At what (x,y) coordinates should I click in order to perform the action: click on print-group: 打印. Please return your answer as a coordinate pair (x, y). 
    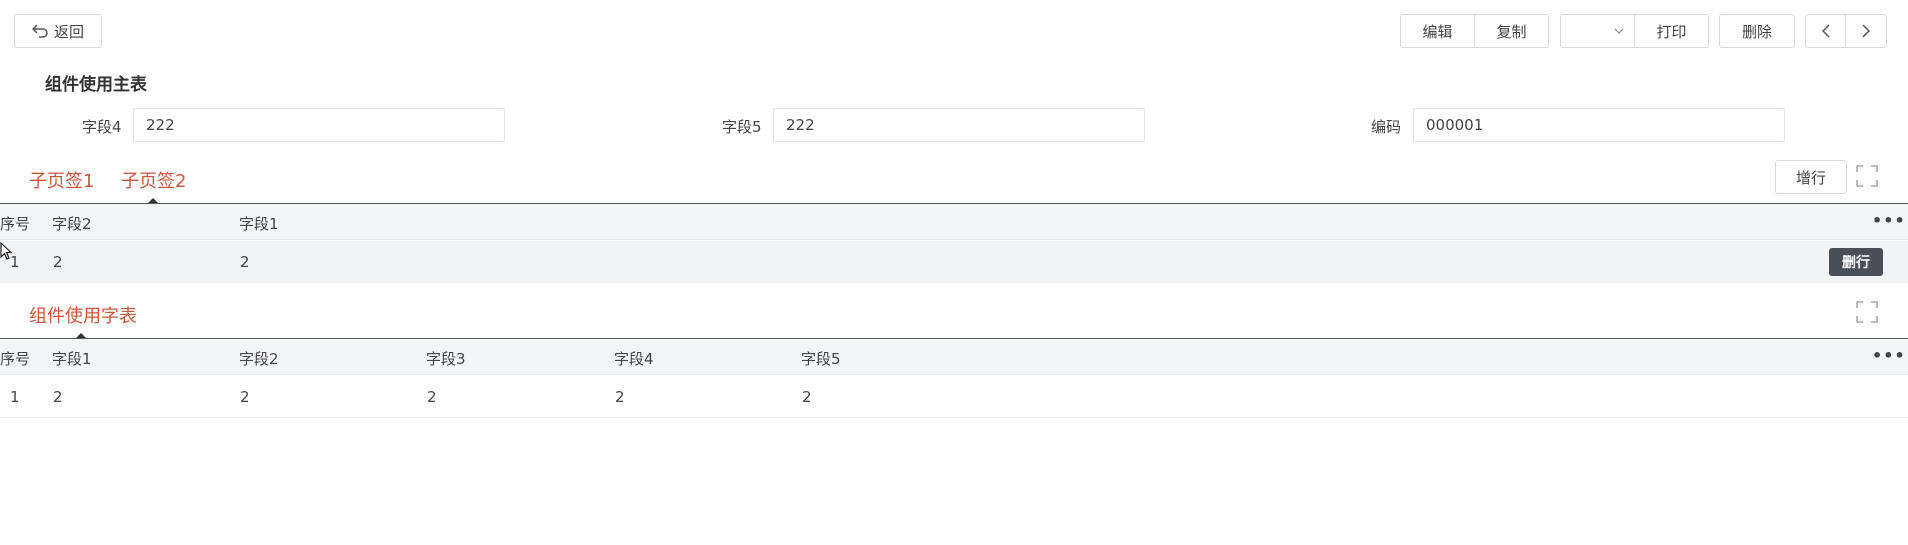
    Looking at the image, I should click on (1634, 31).